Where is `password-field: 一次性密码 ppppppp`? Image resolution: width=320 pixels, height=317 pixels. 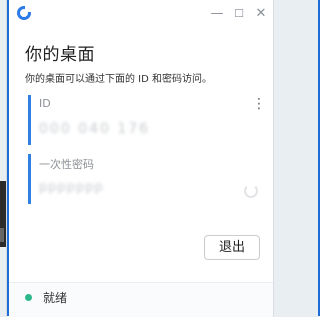 password-field: 一次性密码 ppppppp is located at coordinates (147, 179).